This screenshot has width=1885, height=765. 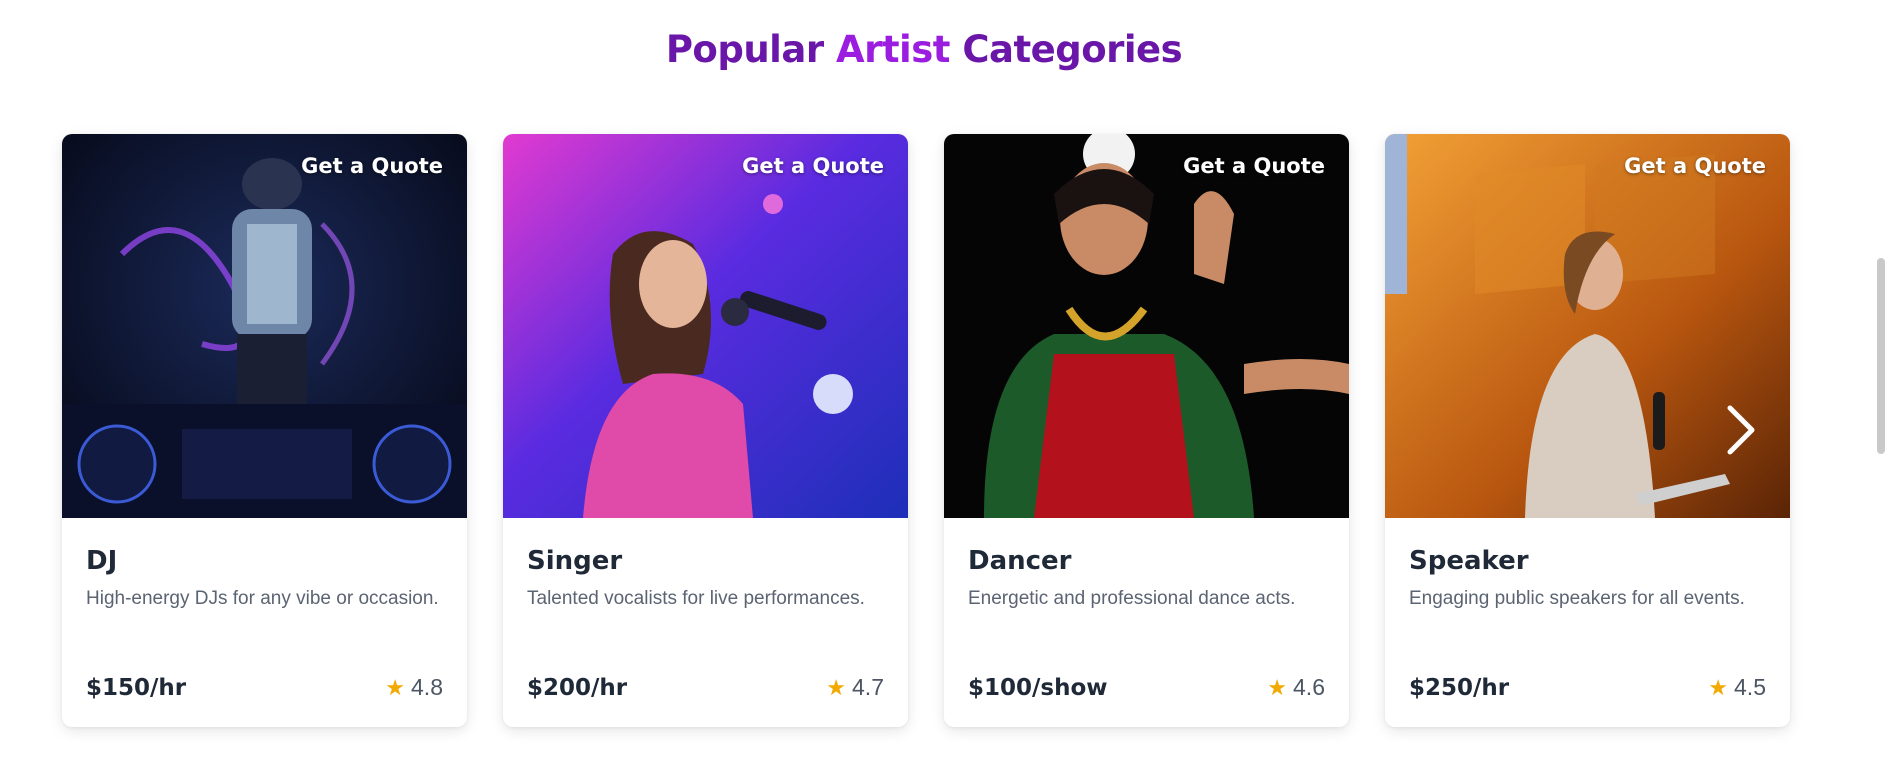 I want to click on card-price: $200/hr, so click(x=577, y=687).